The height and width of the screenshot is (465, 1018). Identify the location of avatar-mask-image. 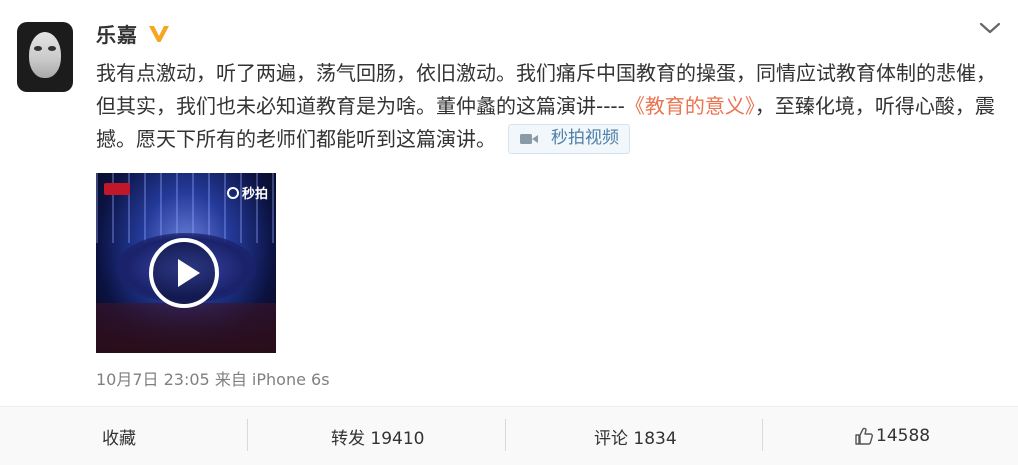
(45, 55).